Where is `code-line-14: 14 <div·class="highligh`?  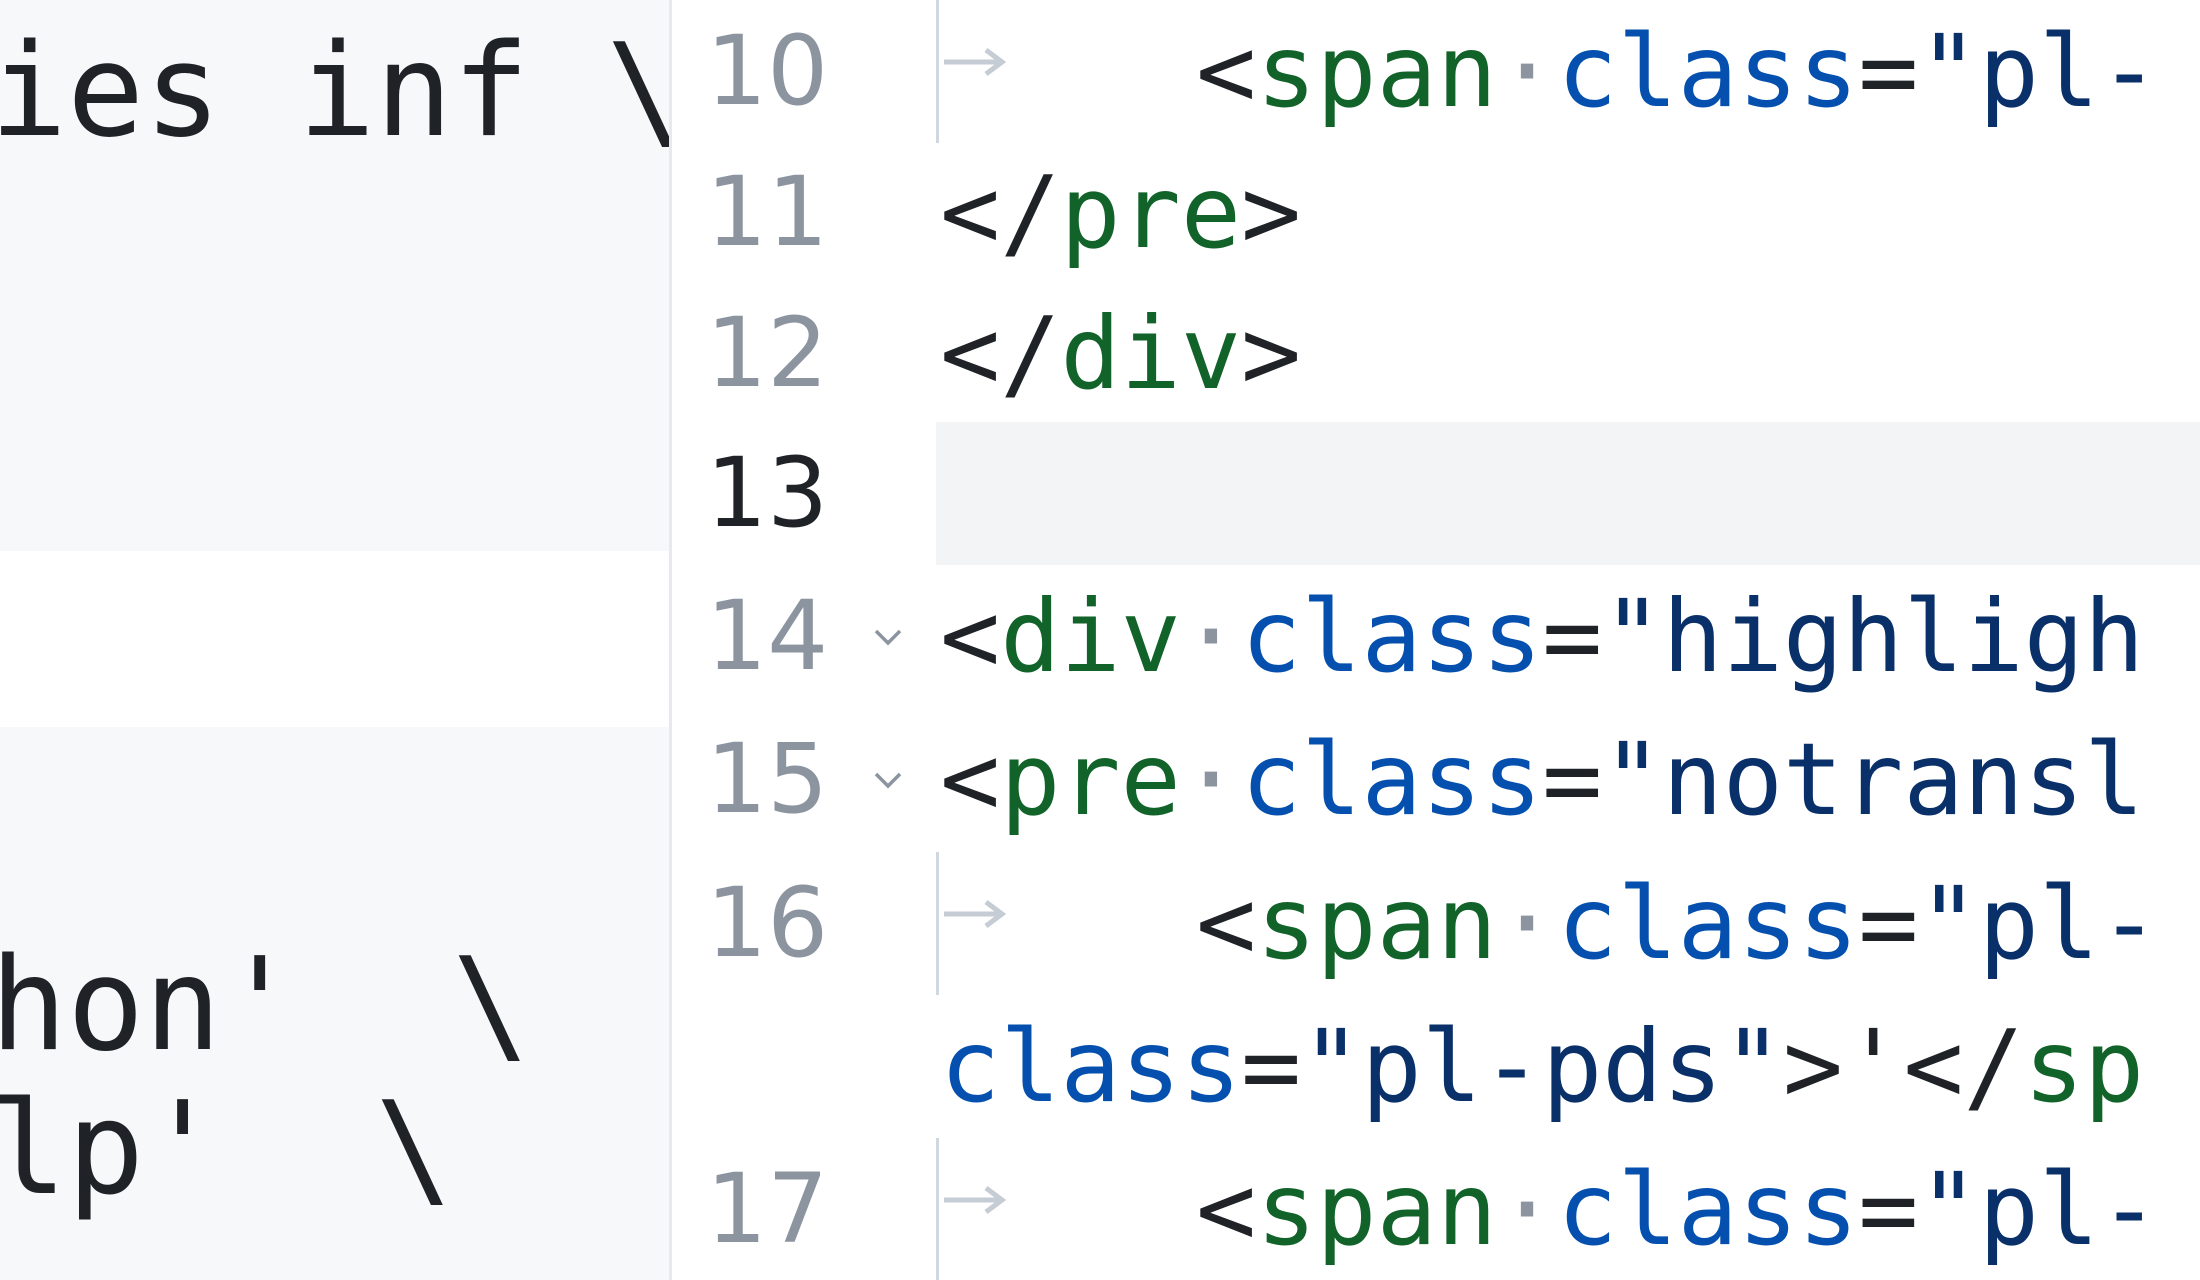
code-line-14: 14 <div·class="highligh is located at coordinates (1436, 636).